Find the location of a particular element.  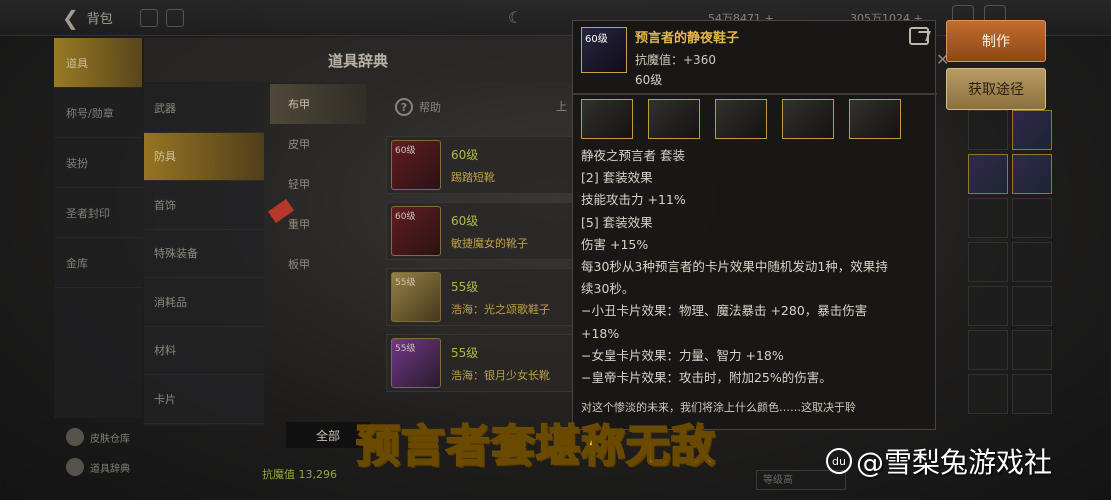

left-nav-item-costume: 装扮 is located at coordinates (98, 163).